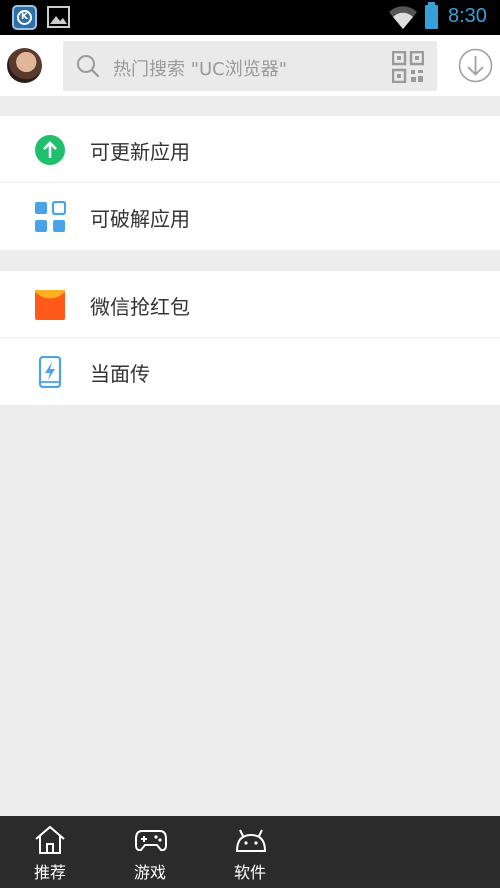 This screenshot has width=500, height=888. I want to click on menu-item-label: 可更新应用, so click(140, 152).